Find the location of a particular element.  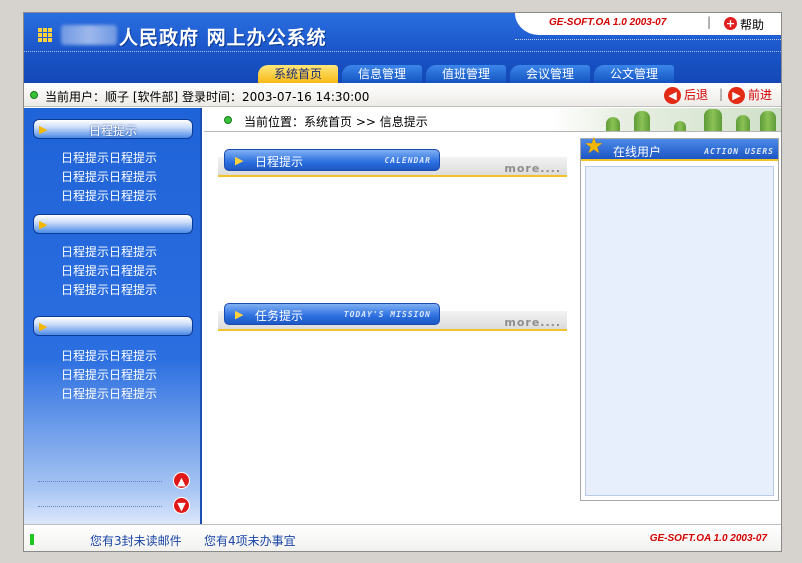

unread-mail-link: 您有3封未读邮件 is located at coordinates (136, 540).